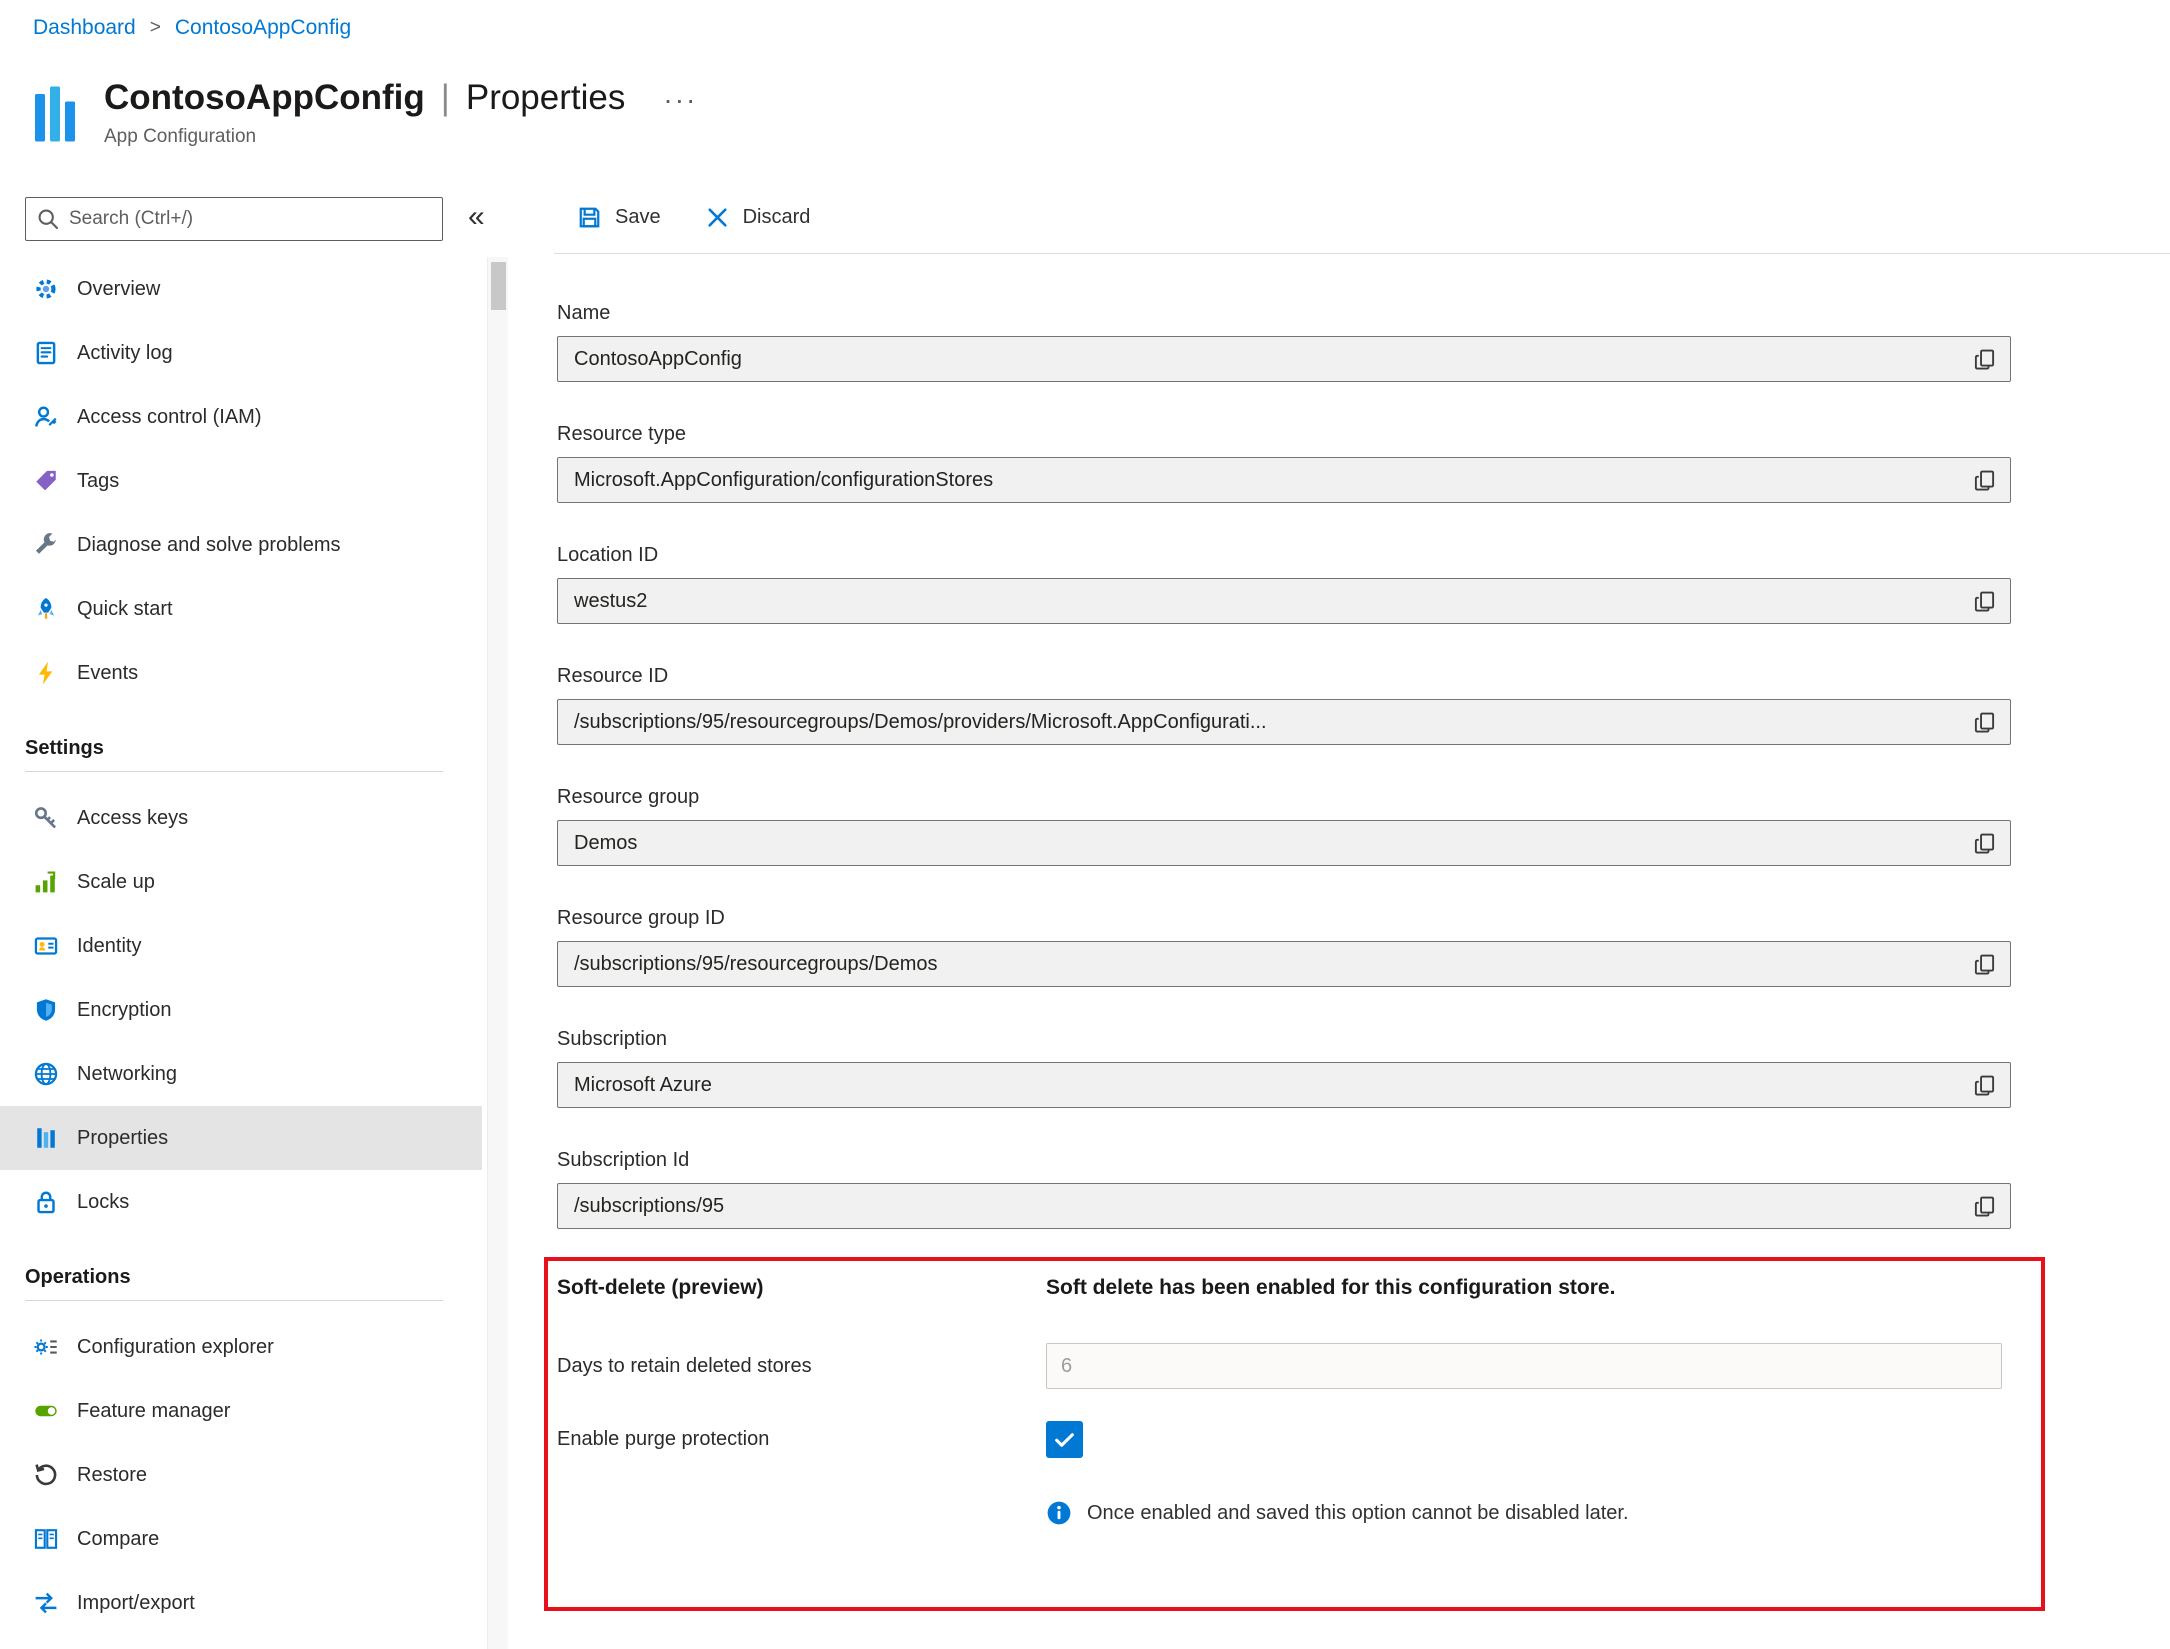 This screenshot has height=1649, width=2170. What do you see at coordinates (64, 747) in the screenshot?
I see `sidebar-section-settings: Settings` at bounding box center [64, 747].